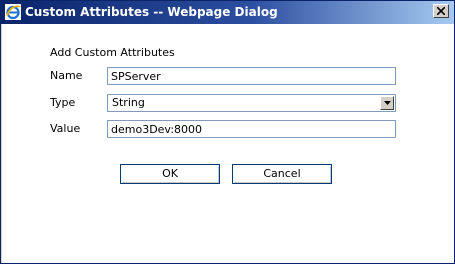  I want to click on chevron-down-icon, so click(387, 103).